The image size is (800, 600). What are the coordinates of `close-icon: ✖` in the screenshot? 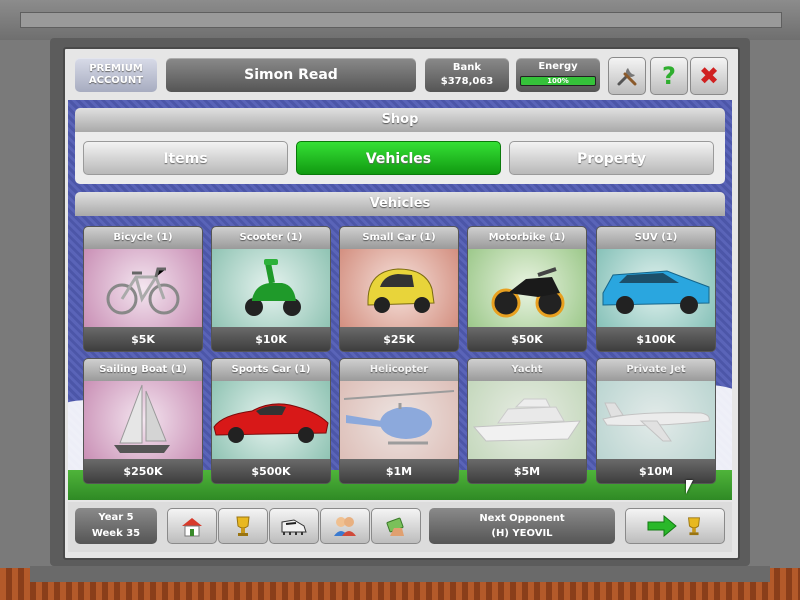 It's located at (709, 76).